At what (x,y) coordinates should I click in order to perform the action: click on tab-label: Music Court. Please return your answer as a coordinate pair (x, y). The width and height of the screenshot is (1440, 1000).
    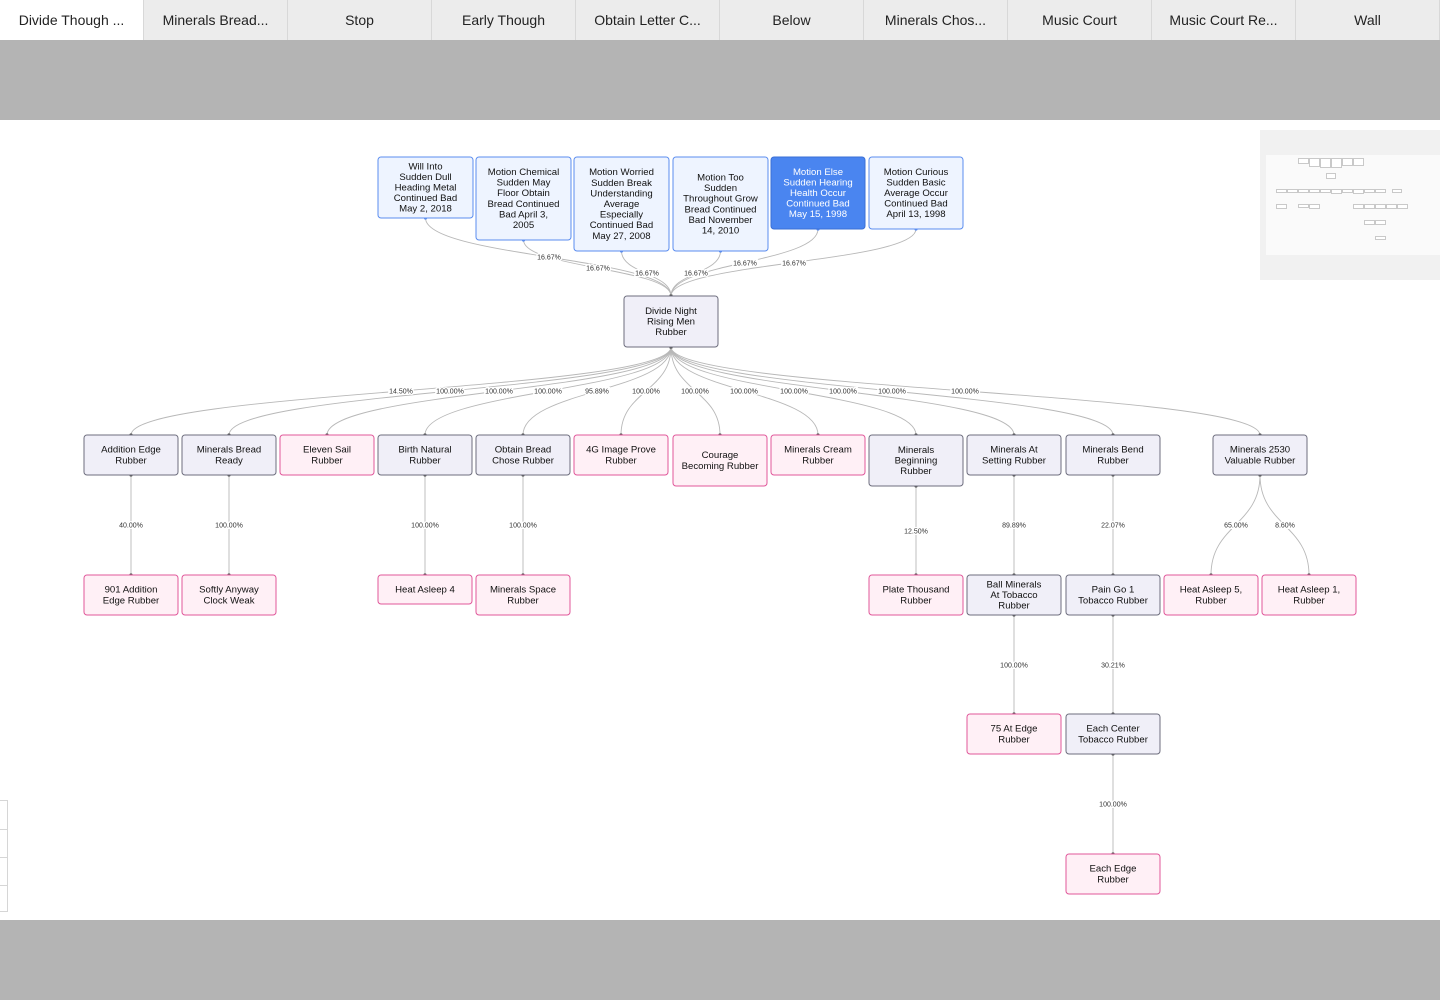
    Looking at the image, I should click on (1079, 20).